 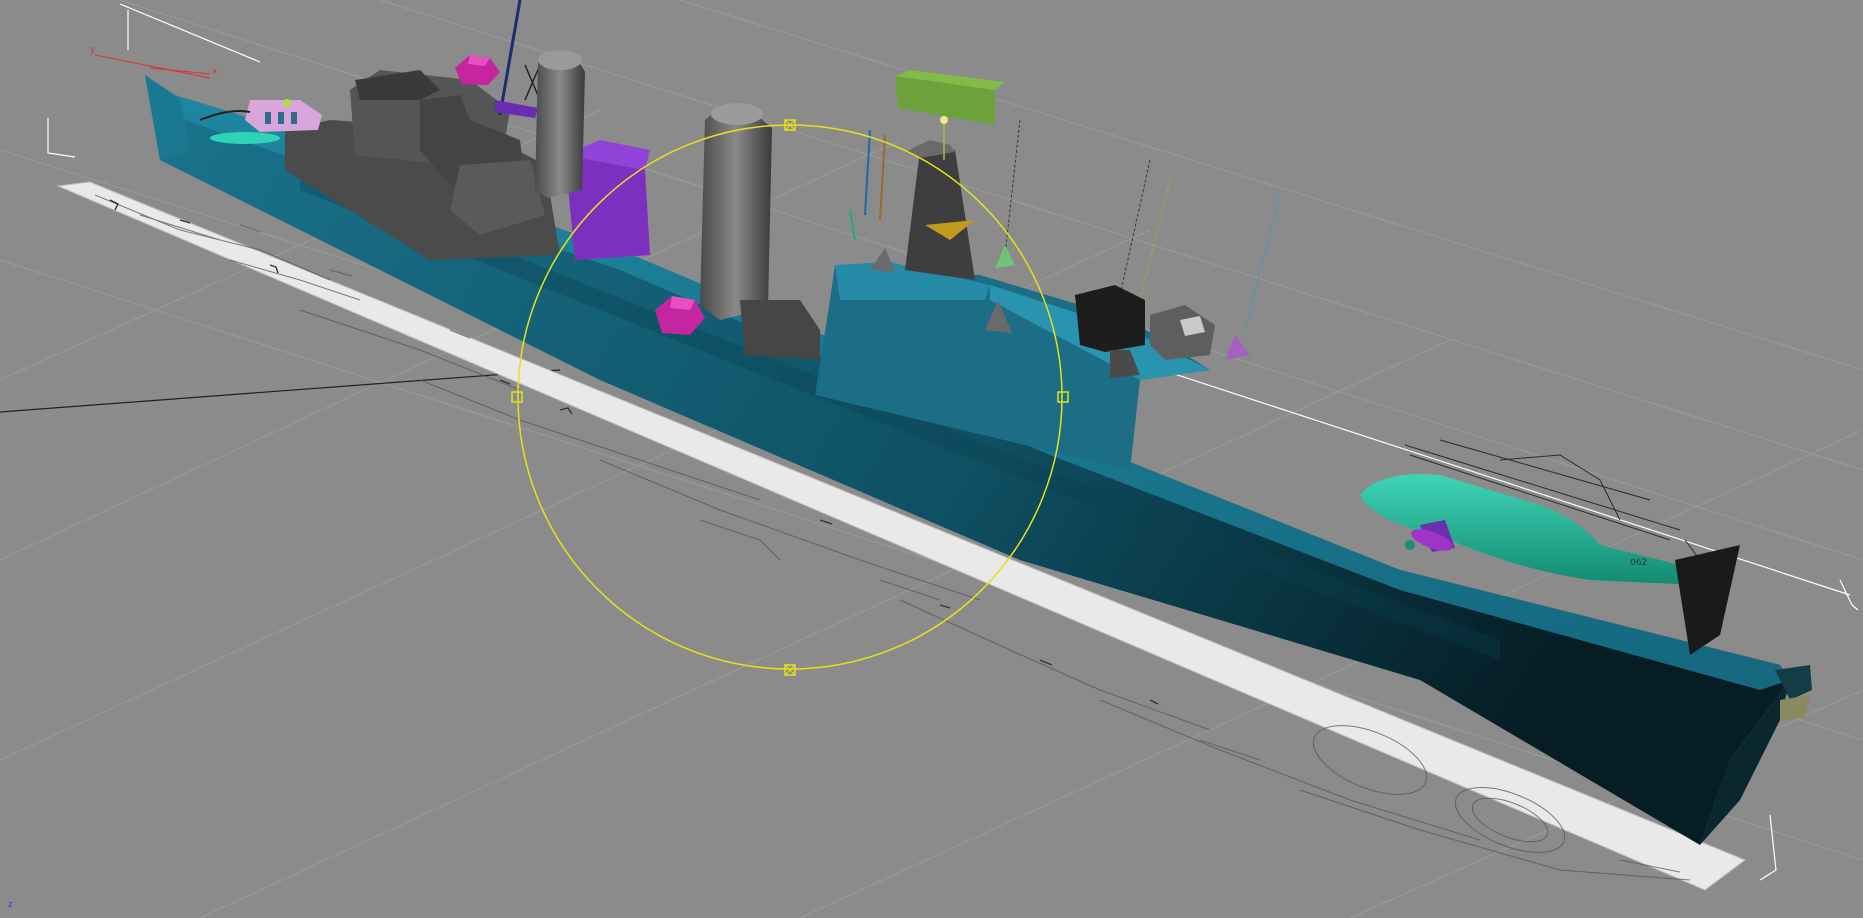 What do you see at coordinates (154, 62) in the screenshot?
I see `pivot-axes: x y` at bounding box center [154, 62].